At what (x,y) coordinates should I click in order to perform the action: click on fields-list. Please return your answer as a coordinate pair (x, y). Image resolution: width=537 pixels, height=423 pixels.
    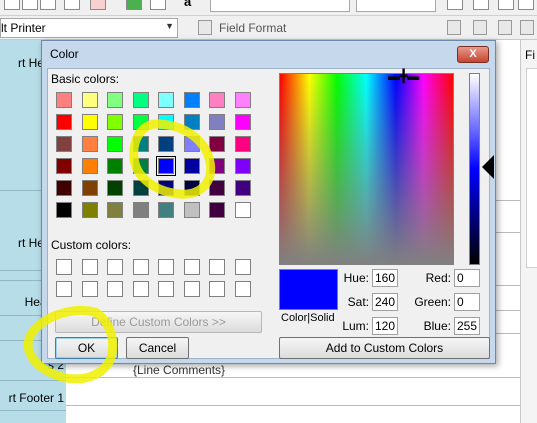
    Looking at the image, I should click on (531, 168).